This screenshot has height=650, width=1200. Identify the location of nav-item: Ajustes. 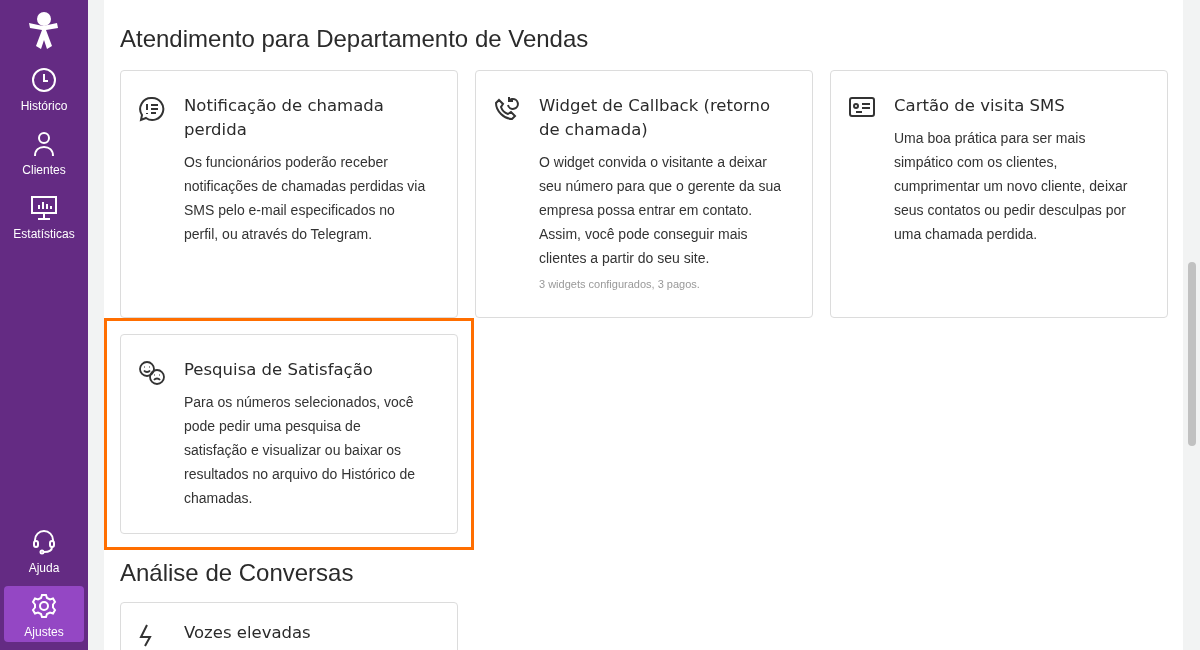
(44, 614).